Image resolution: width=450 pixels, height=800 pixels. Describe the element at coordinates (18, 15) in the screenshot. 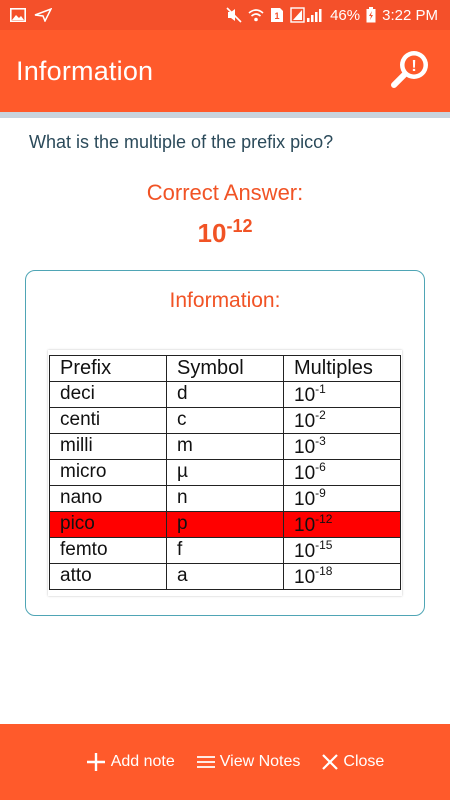

I see `gallery-icon` at that location.